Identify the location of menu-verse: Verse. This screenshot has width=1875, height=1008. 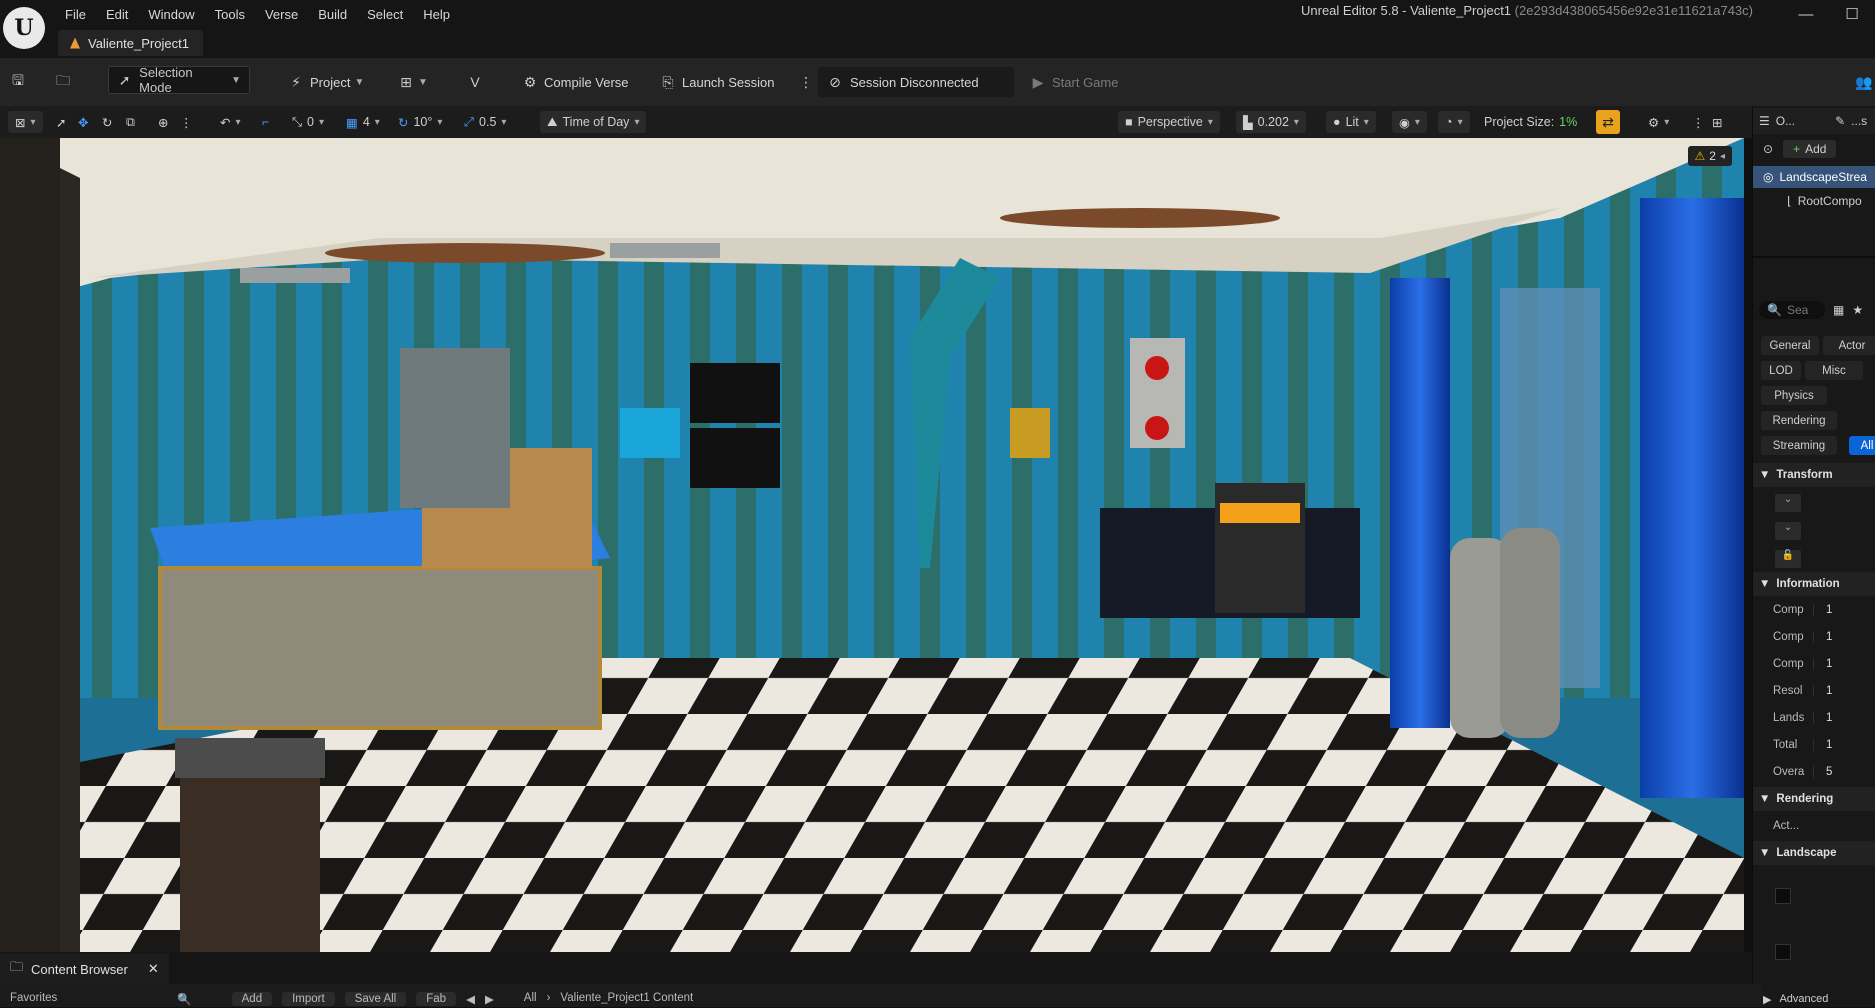
(281, 15).